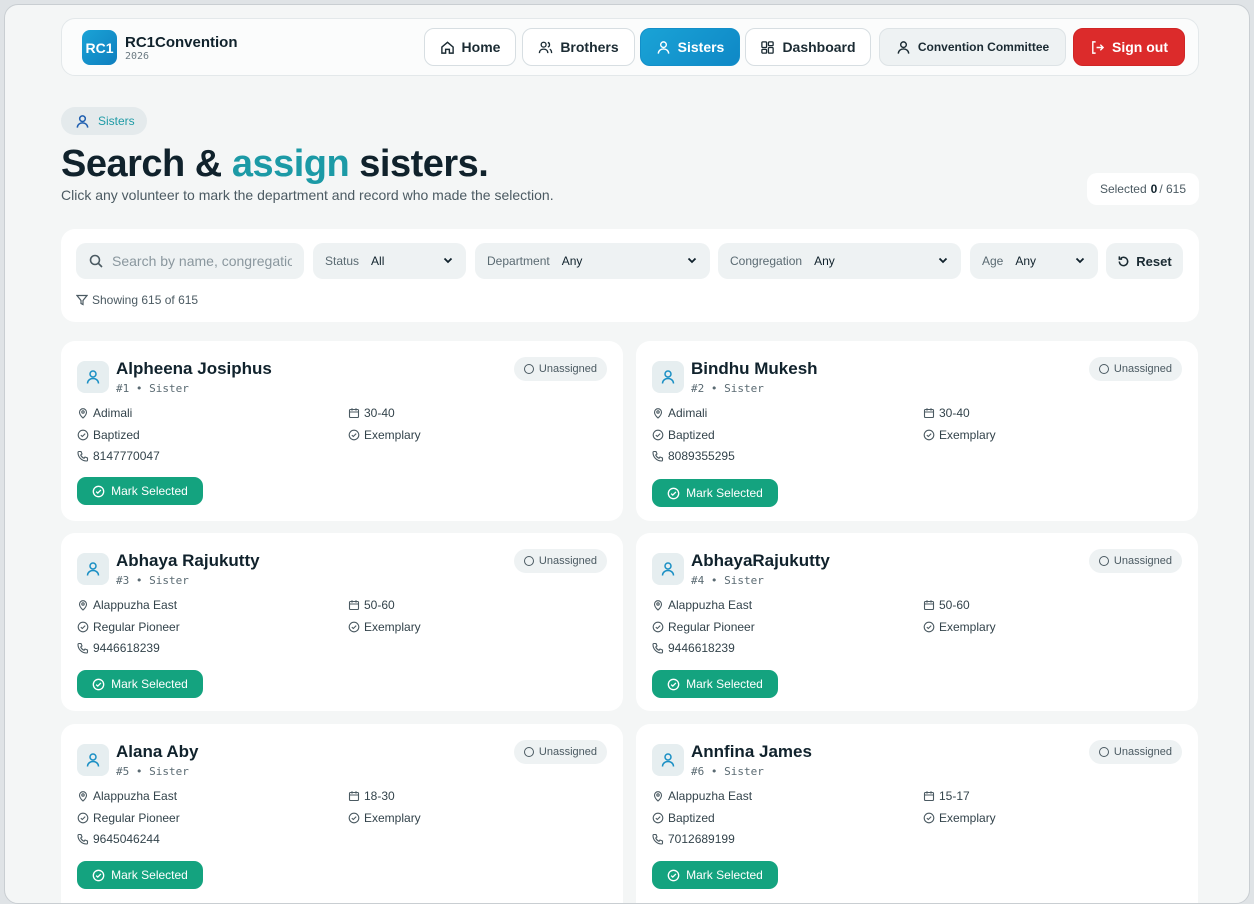 This screenshot has width=1254, height=904. What do you see at coordinates (1129, 47) in the screenshot?
I see `sign-out-button: Sign out` at bounding box center [1129, 47].